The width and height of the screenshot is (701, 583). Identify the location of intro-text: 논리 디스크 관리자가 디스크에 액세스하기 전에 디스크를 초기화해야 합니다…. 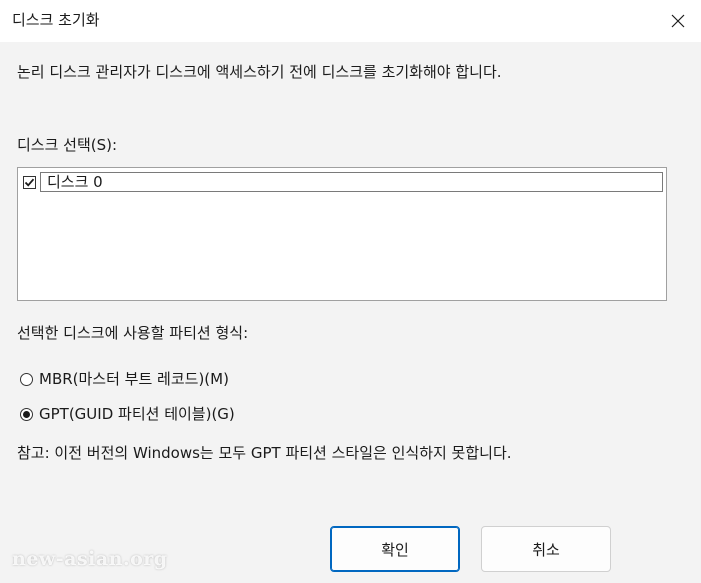
(259, 72).